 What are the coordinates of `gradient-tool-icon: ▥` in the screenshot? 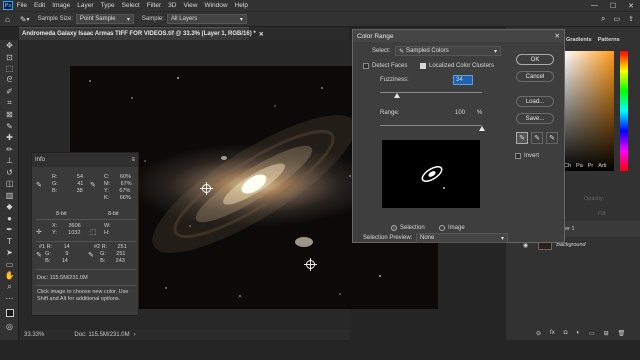 It's located at (9, 196).